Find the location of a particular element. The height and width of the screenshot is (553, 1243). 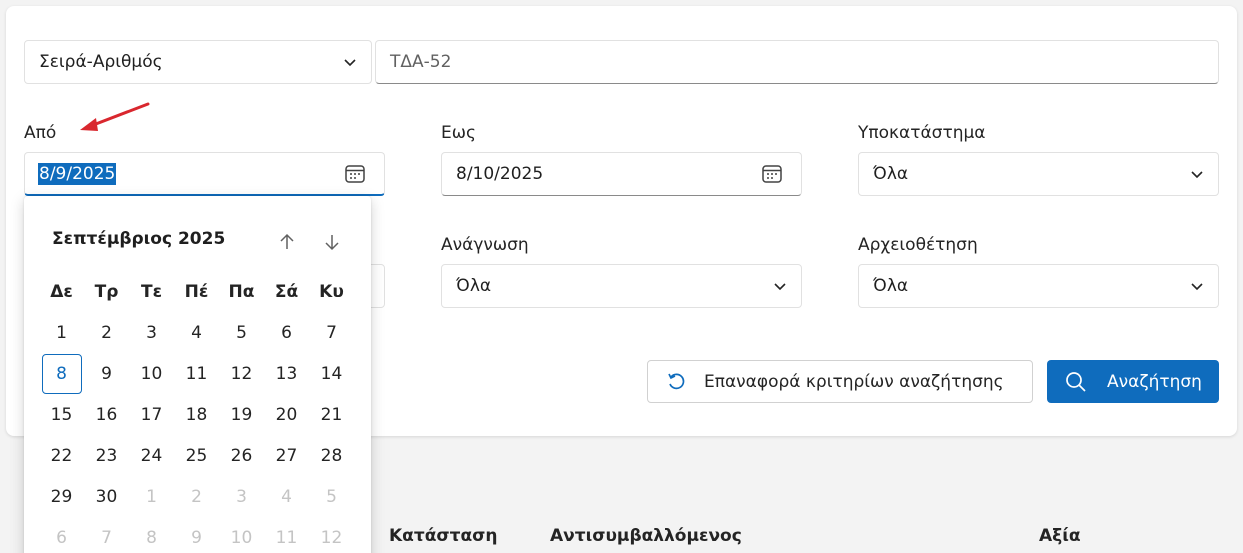

calendar-day: 26 is located at coordinates (241, 455).